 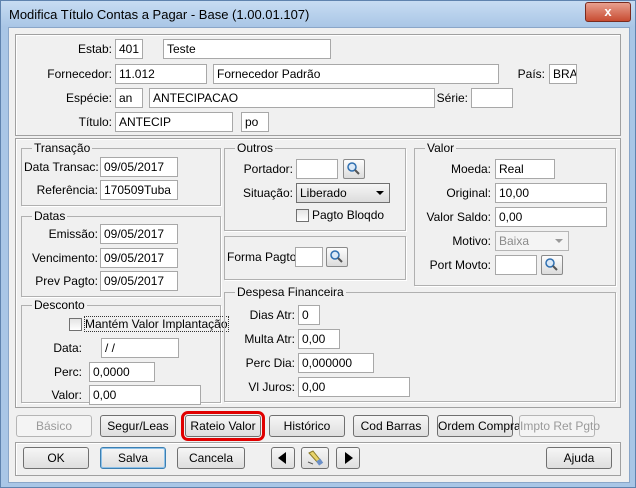 What do you see at coordinates (139, 258) in the screenshot?
I see `vencimento-input: 09/05/2017` at bounding box center [139, 258].